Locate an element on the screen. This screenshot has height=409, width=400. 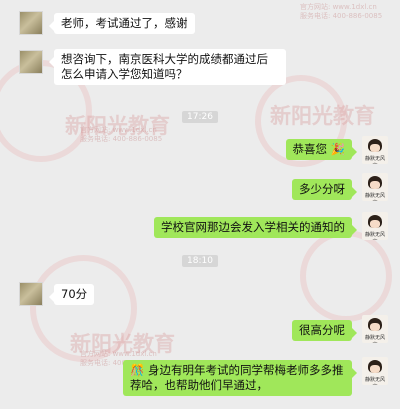
message-bubble-right: 学校官网那边会发入学相关的通知的 is located at coordinates (255, 227).